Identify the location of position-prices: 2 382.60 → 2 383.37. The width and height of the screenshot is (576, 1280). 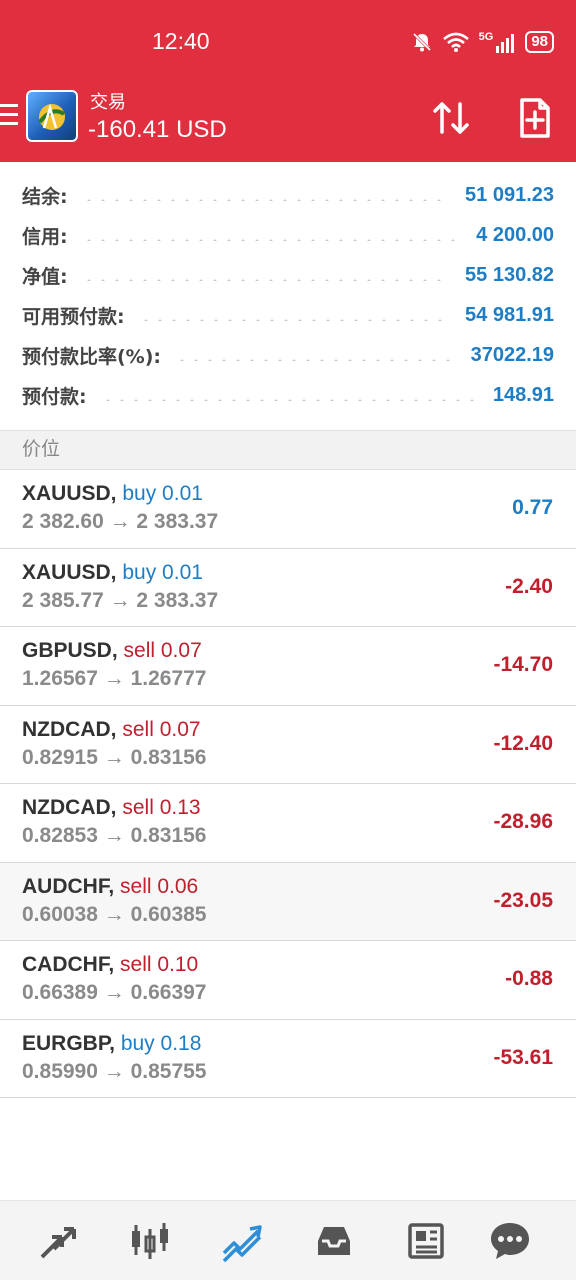
(120, 521).